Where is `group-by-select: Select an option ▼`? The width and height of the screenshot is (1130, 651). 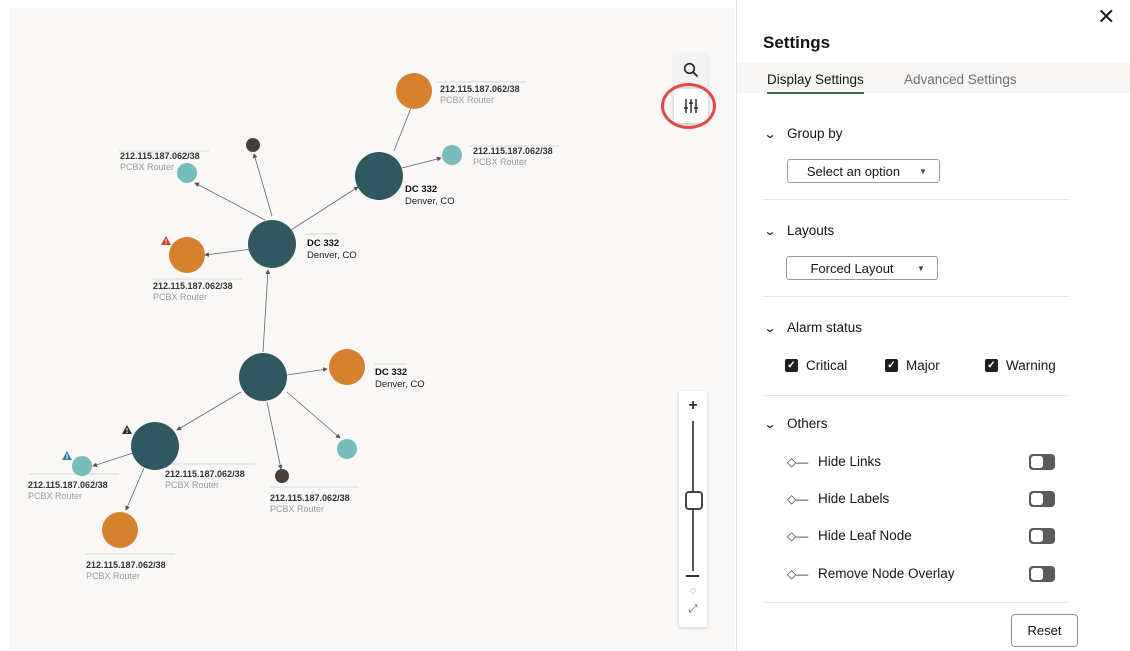
group-by-select: Select an option ▼ is located at coordinates (863, 171).